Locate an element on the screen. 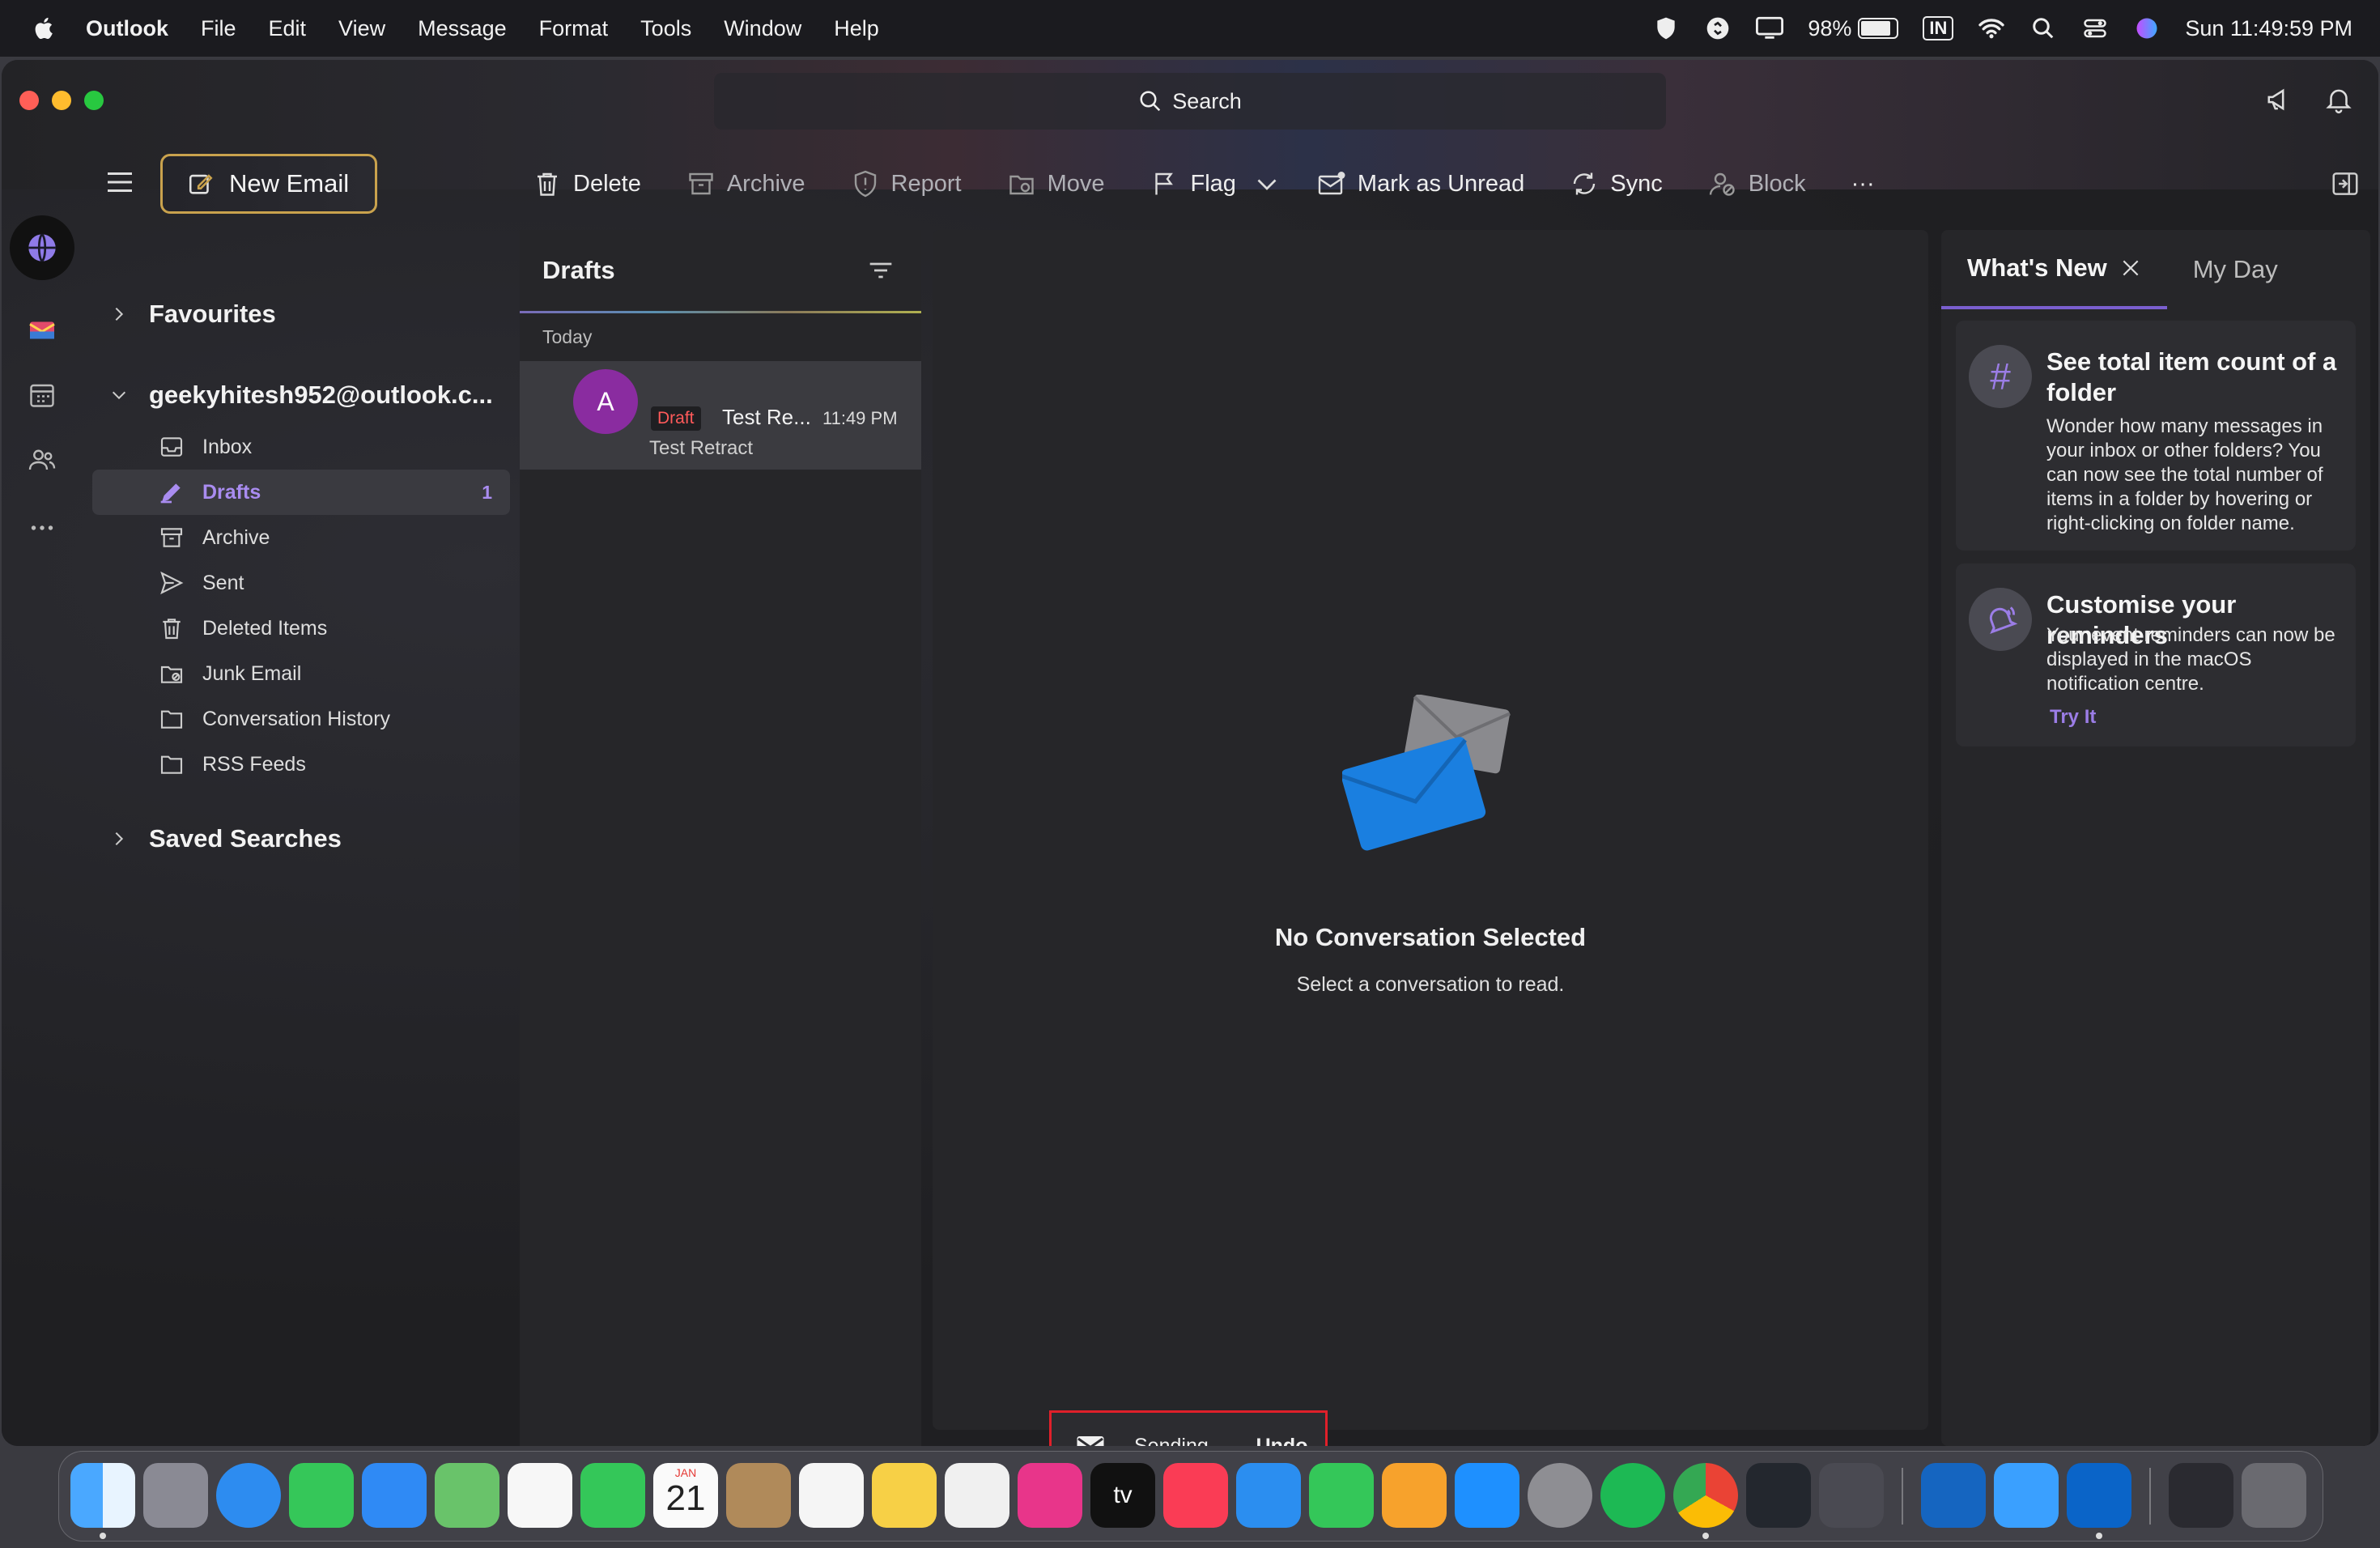 This screenshot has height=1548, width=2380. block-button: Block is located at coordinates (1757, 183).